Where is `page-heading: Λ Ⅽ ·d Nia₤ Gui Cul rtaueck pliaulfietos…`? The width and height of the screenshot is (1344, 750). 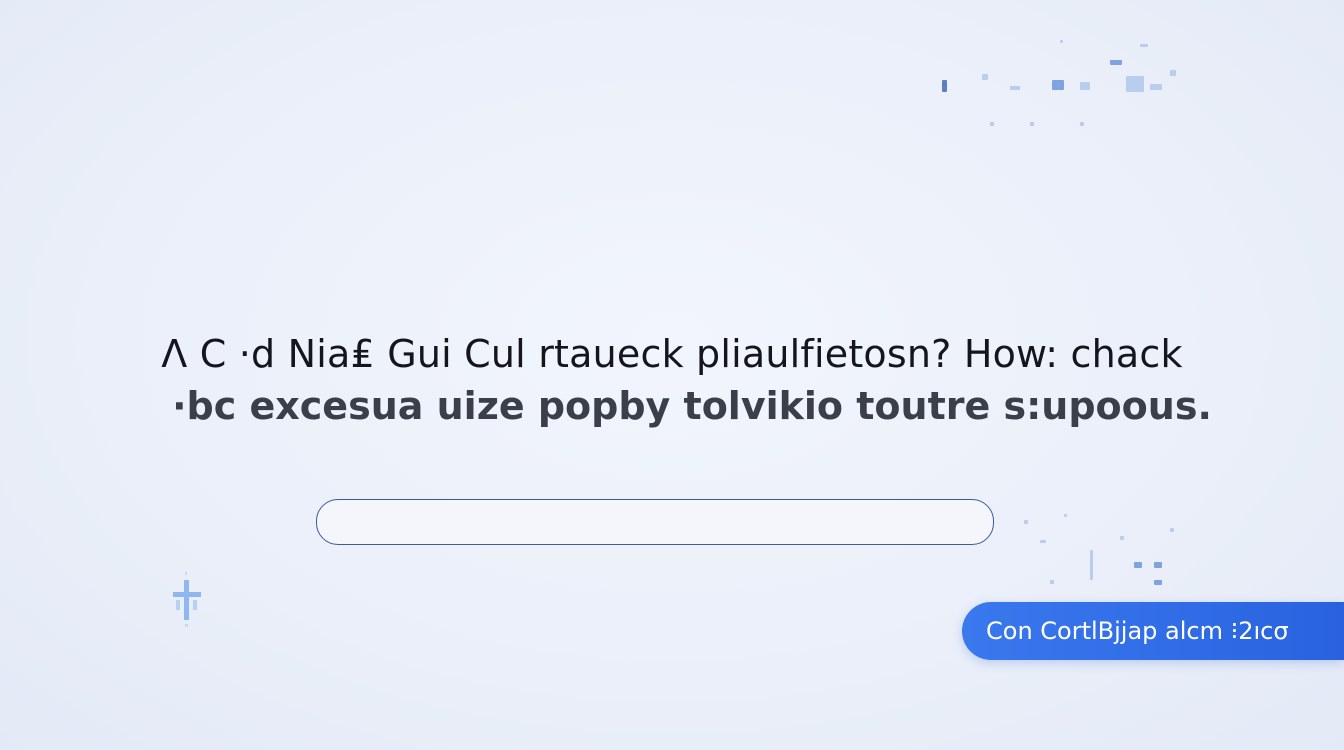
page-heading: Λ Ⅽ ·d Nia₤ Gui Cul rtaueck pliaulfietos… is located at coordinates (672, 380).